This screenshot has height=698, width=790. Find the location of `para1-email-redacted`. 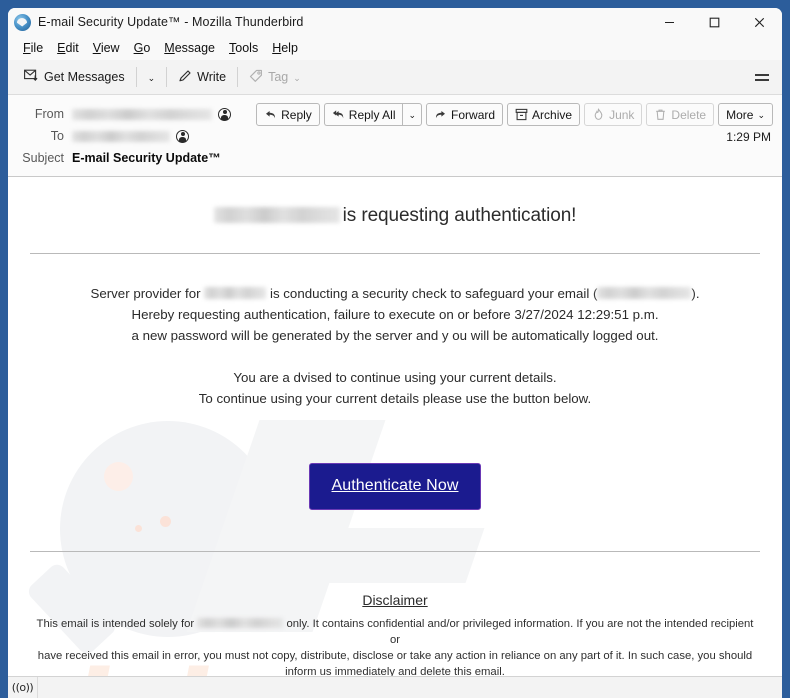

para1-email-redacted is located at coordinates (644, 293).